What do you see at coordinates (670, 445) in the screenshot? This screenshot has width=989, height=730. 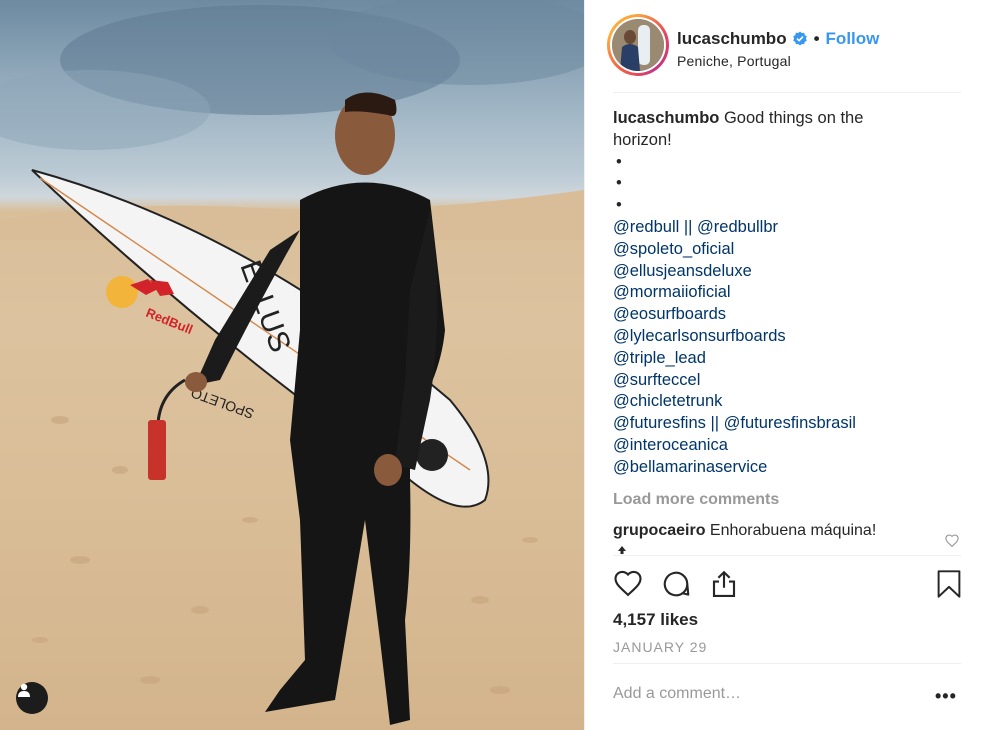 I see `mention-link: @interoceanica` at bounding box center [670, 445].